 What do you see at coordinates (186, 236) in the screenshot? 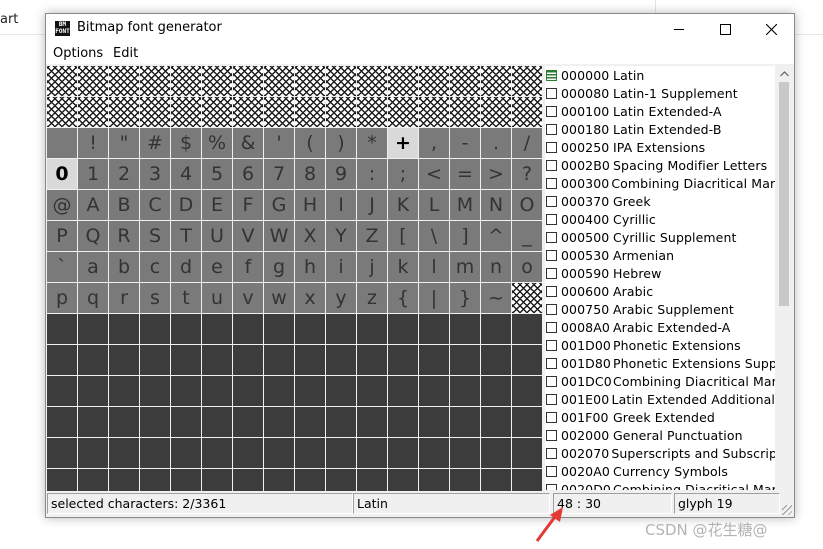
I see `glyph-cell: T` at bounding box center [186, 236].